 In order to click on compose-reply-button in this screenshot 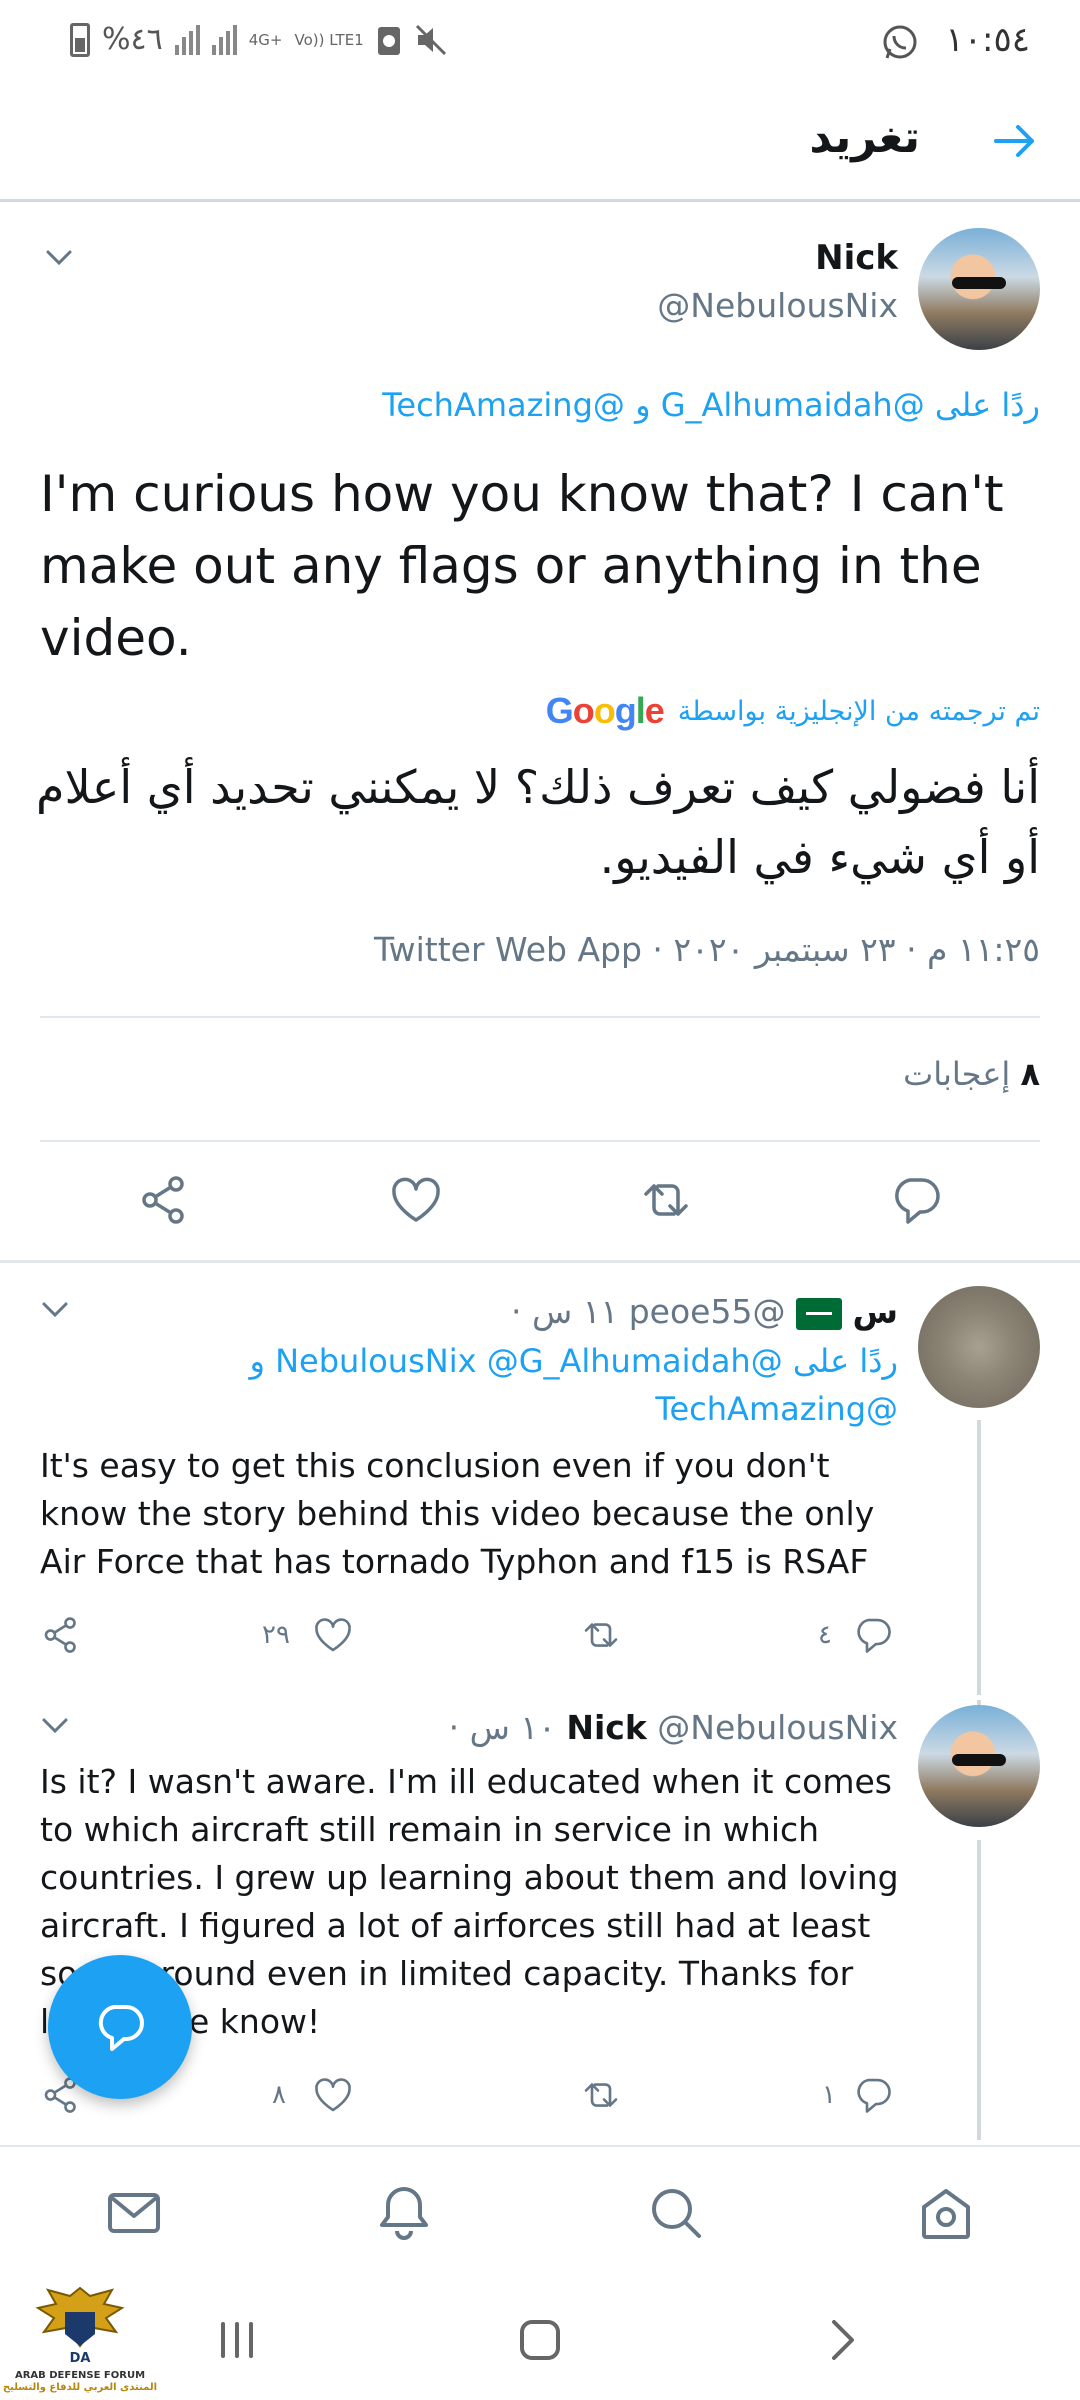, I will do `click(120, 2027)`.